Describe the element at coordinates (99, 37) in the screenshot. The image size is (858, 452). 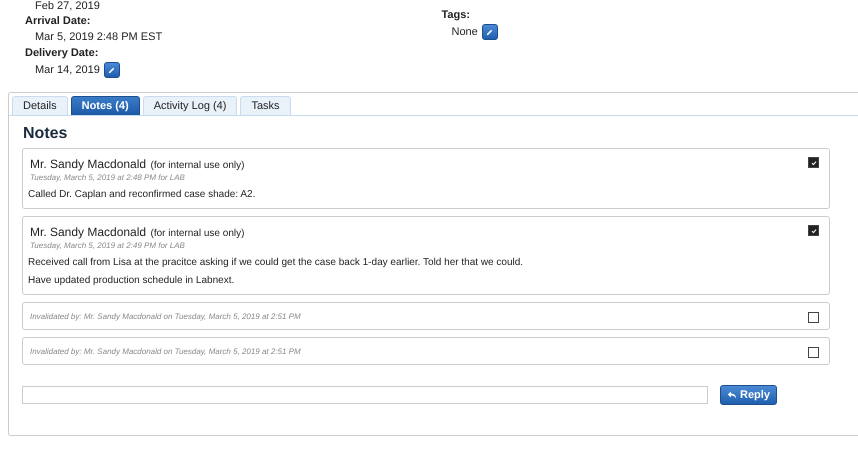
I see `arrival-date-value: Mar 5, 2019 2:48 PM EST` at that location.